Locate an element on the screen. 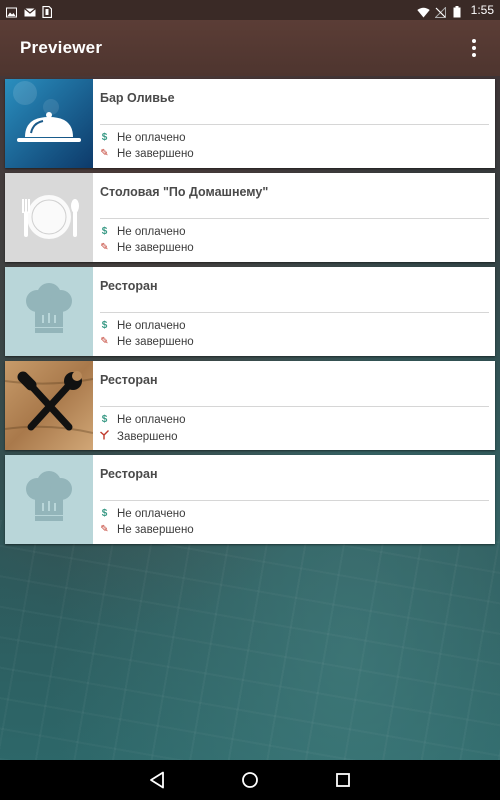 The image size is (500, 800). sim-card-icon is located at coordinates (47, 11).